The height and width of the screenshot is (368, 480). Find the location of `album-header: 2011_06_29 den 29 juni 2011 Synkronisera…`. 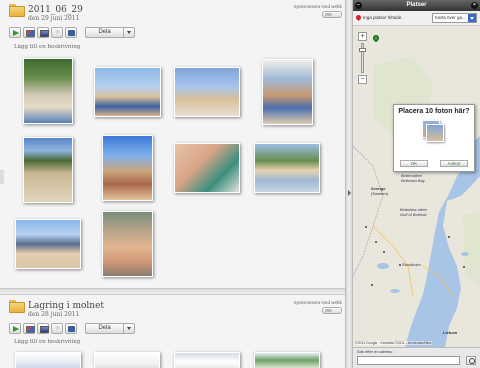

album-header: 2011_06_29 den 29 juni 2011 Synkronisera… is located at coordinates (172, 20).